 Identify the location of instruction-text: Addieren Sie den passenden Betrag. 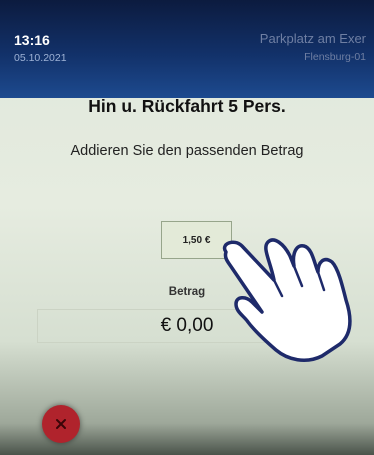
(187, 151).